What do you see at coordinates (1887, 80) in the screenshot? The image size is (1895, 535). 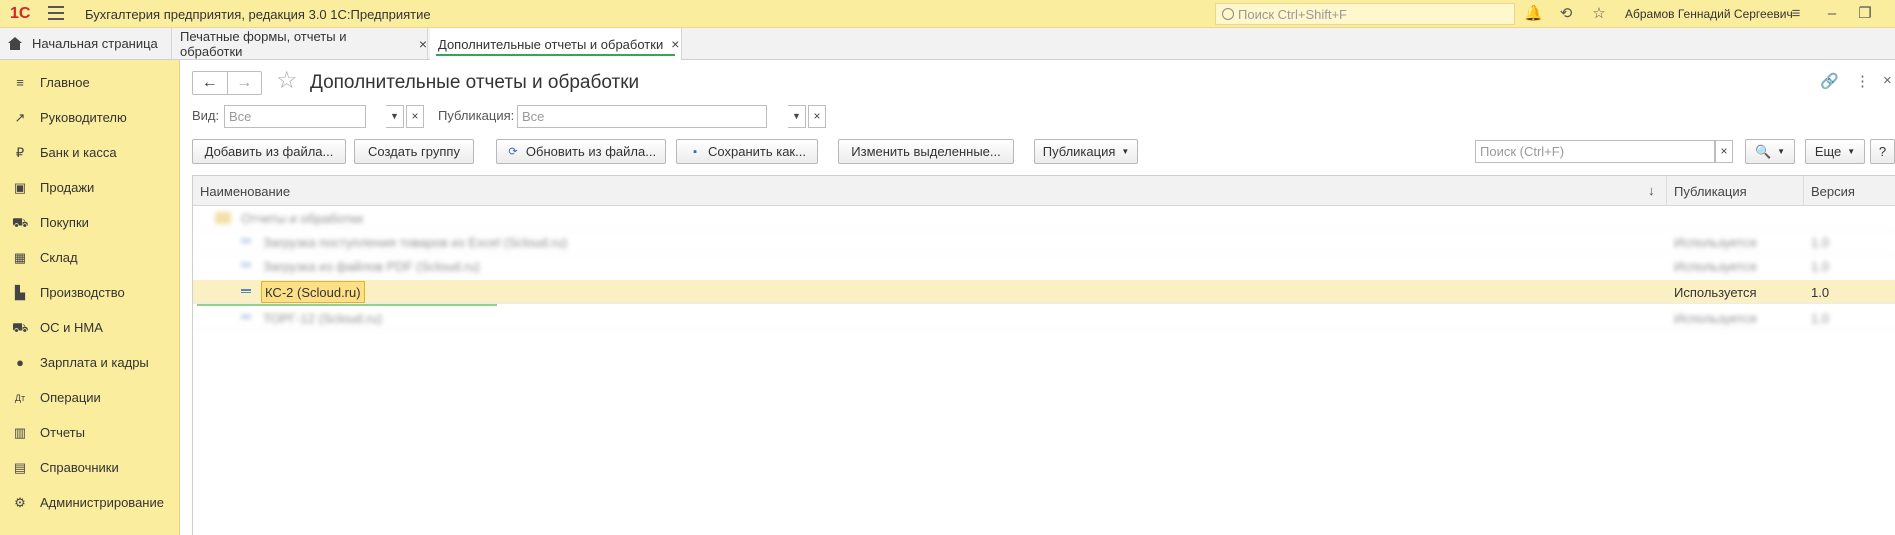 I see `close-form-icon: ×` at bounding box center [1887, 80].